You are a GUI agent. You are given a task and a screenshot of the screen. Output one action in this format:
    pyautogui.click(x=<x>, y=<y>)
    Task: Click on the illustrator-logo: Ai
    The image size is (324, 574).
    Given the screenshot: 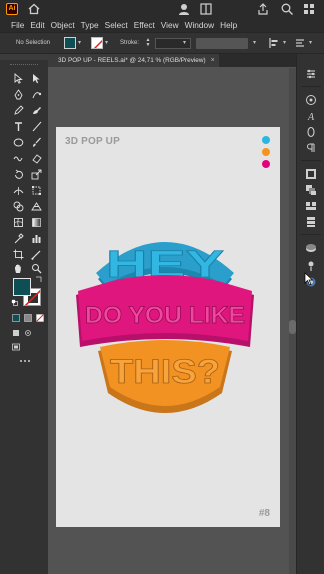 What is the action you would take?
    pyautogui.click(x=12, y=9)
    